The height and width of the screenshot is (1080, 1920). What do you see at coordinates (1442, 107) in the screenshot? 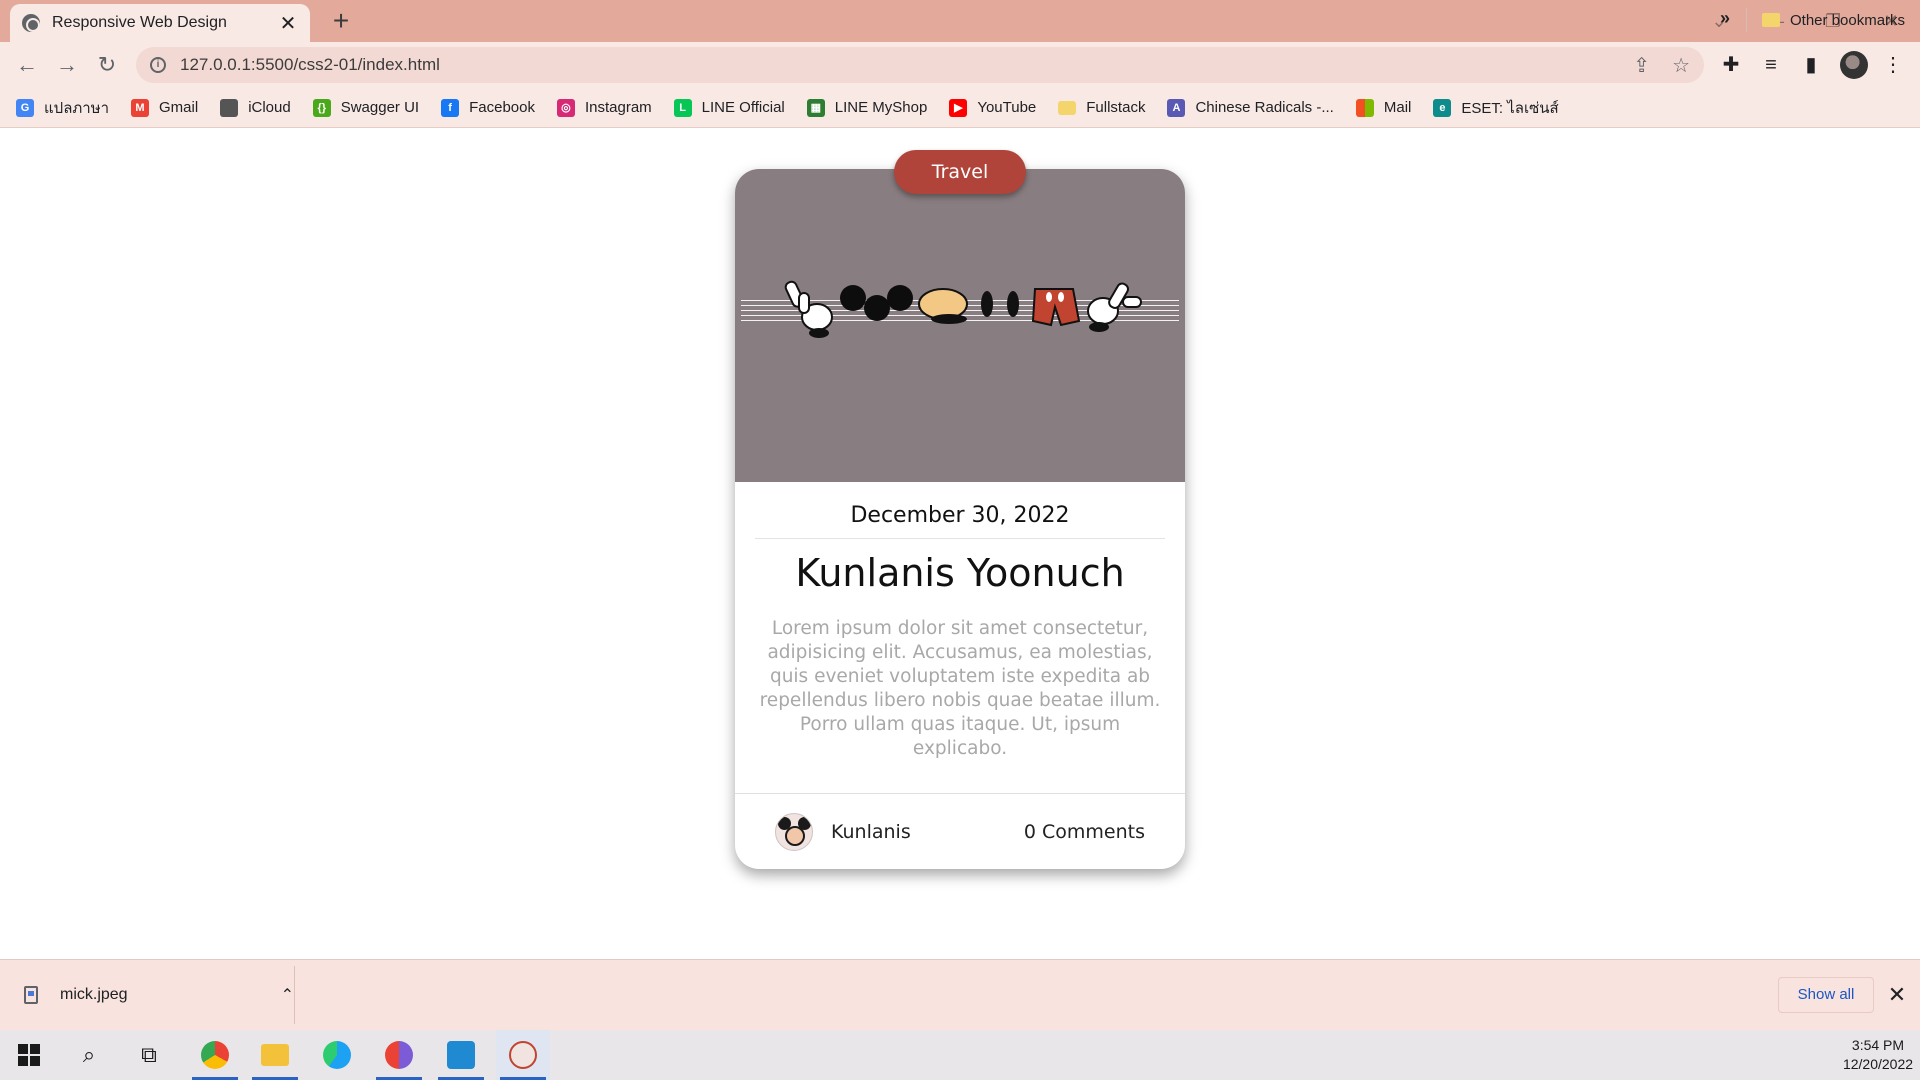
I see `eset-icon: e` at bounding box center [1442, 107].